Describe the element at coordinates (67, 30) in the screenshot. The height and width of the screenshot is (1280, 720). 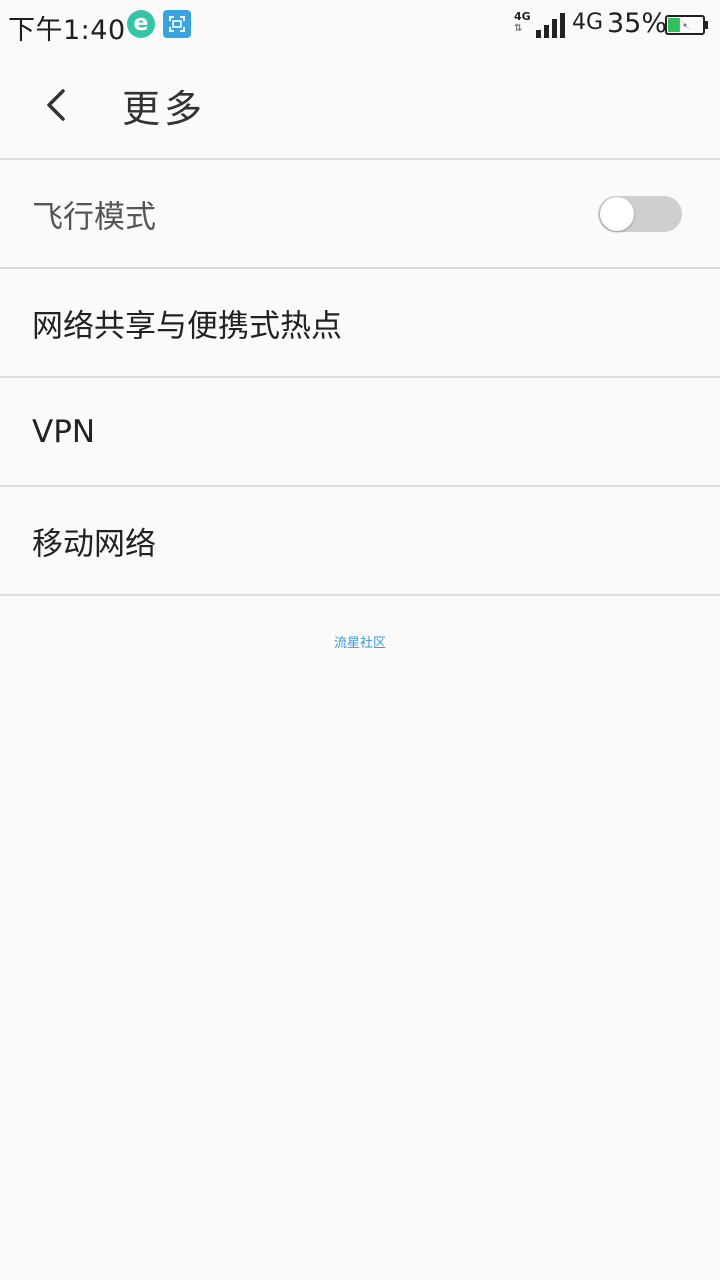
I see `status-time: 下午1:40` at that location.